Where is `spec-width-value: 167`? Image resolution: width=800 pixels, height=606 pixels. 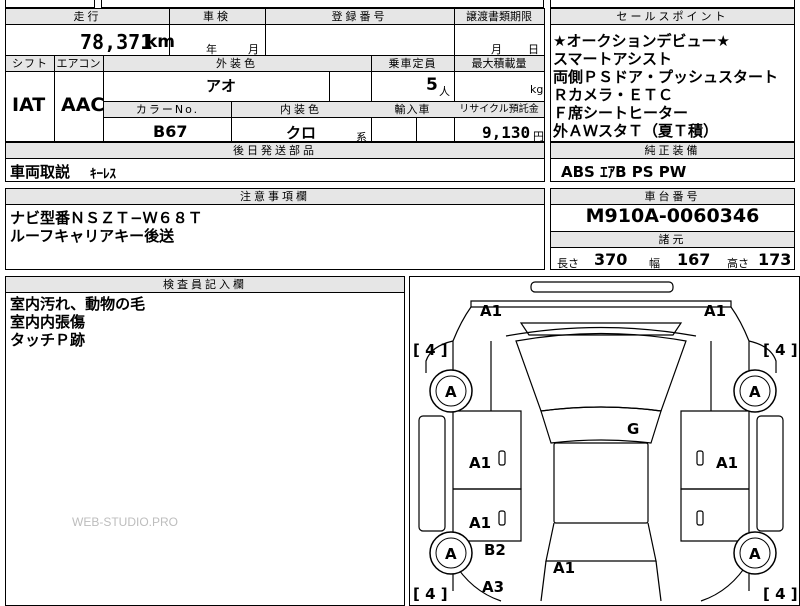 spec-width-value: 167 is located at coordinates (694, 259).